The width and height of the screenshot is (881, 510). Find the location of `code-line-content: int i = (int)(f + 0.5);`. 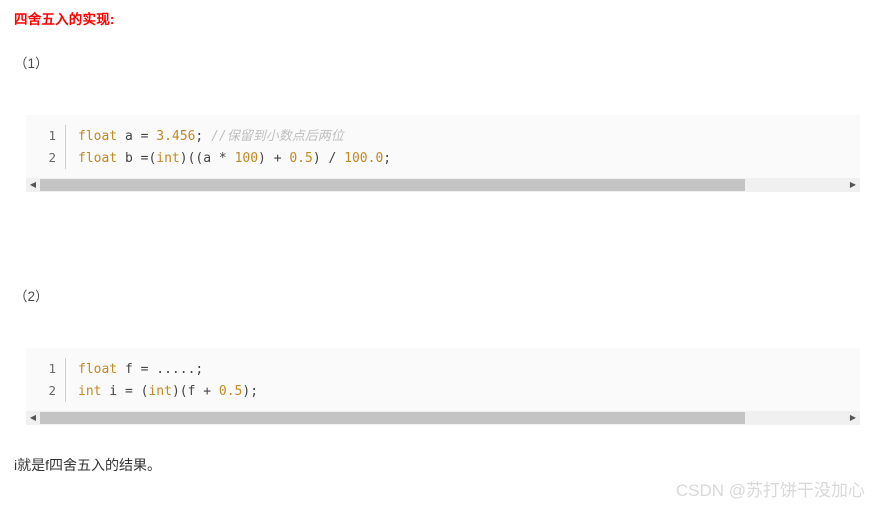

code-line-content: int i = (int)(f + 0.5); is located at coordinates (162, 392).